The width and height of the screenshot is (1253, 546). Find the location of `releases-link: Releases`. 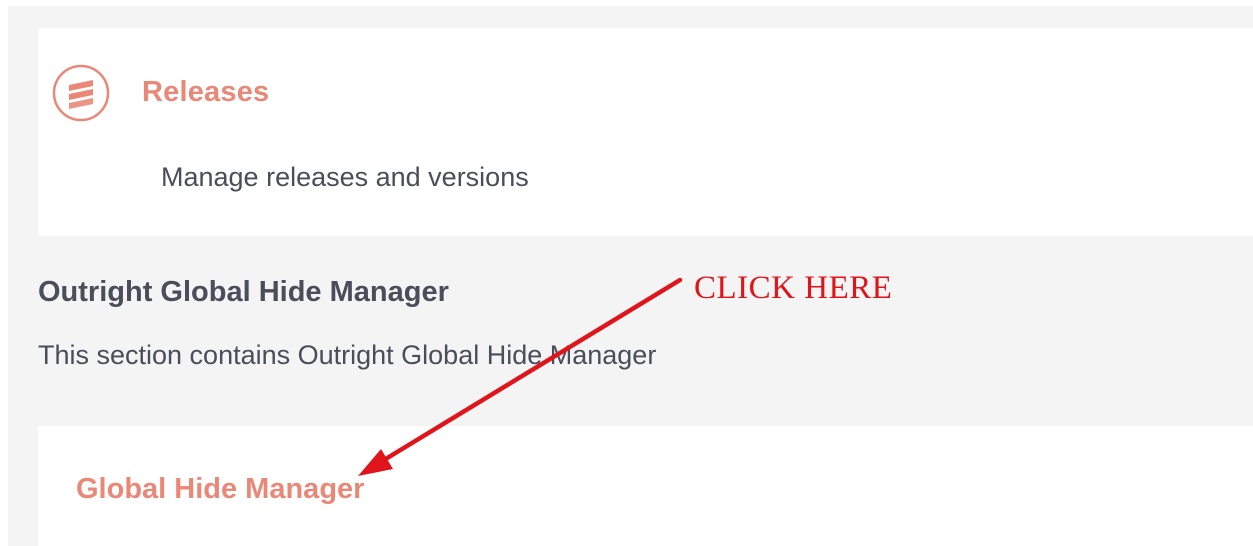

releases-link: Releases is located at coordinates (205, 92).